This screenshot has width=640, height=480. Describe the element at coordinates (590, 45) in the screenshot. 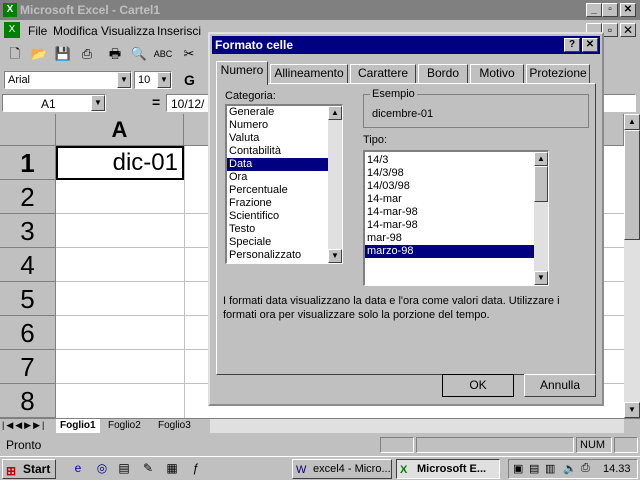

I see `dialog-close-button: ✕` at that location.